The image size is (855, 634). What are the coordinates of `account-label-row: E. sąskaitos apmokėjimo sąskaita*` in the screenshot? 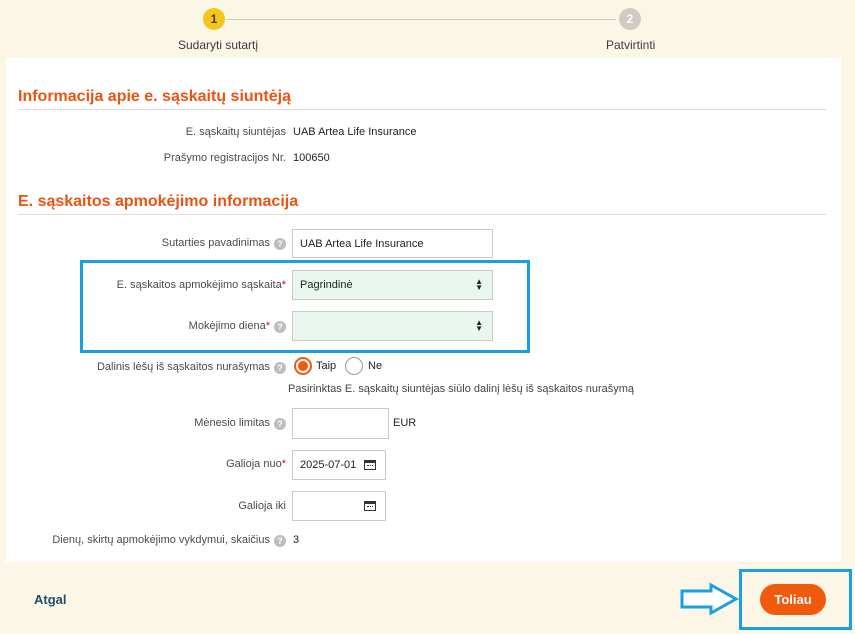 It's located at (201, 285).